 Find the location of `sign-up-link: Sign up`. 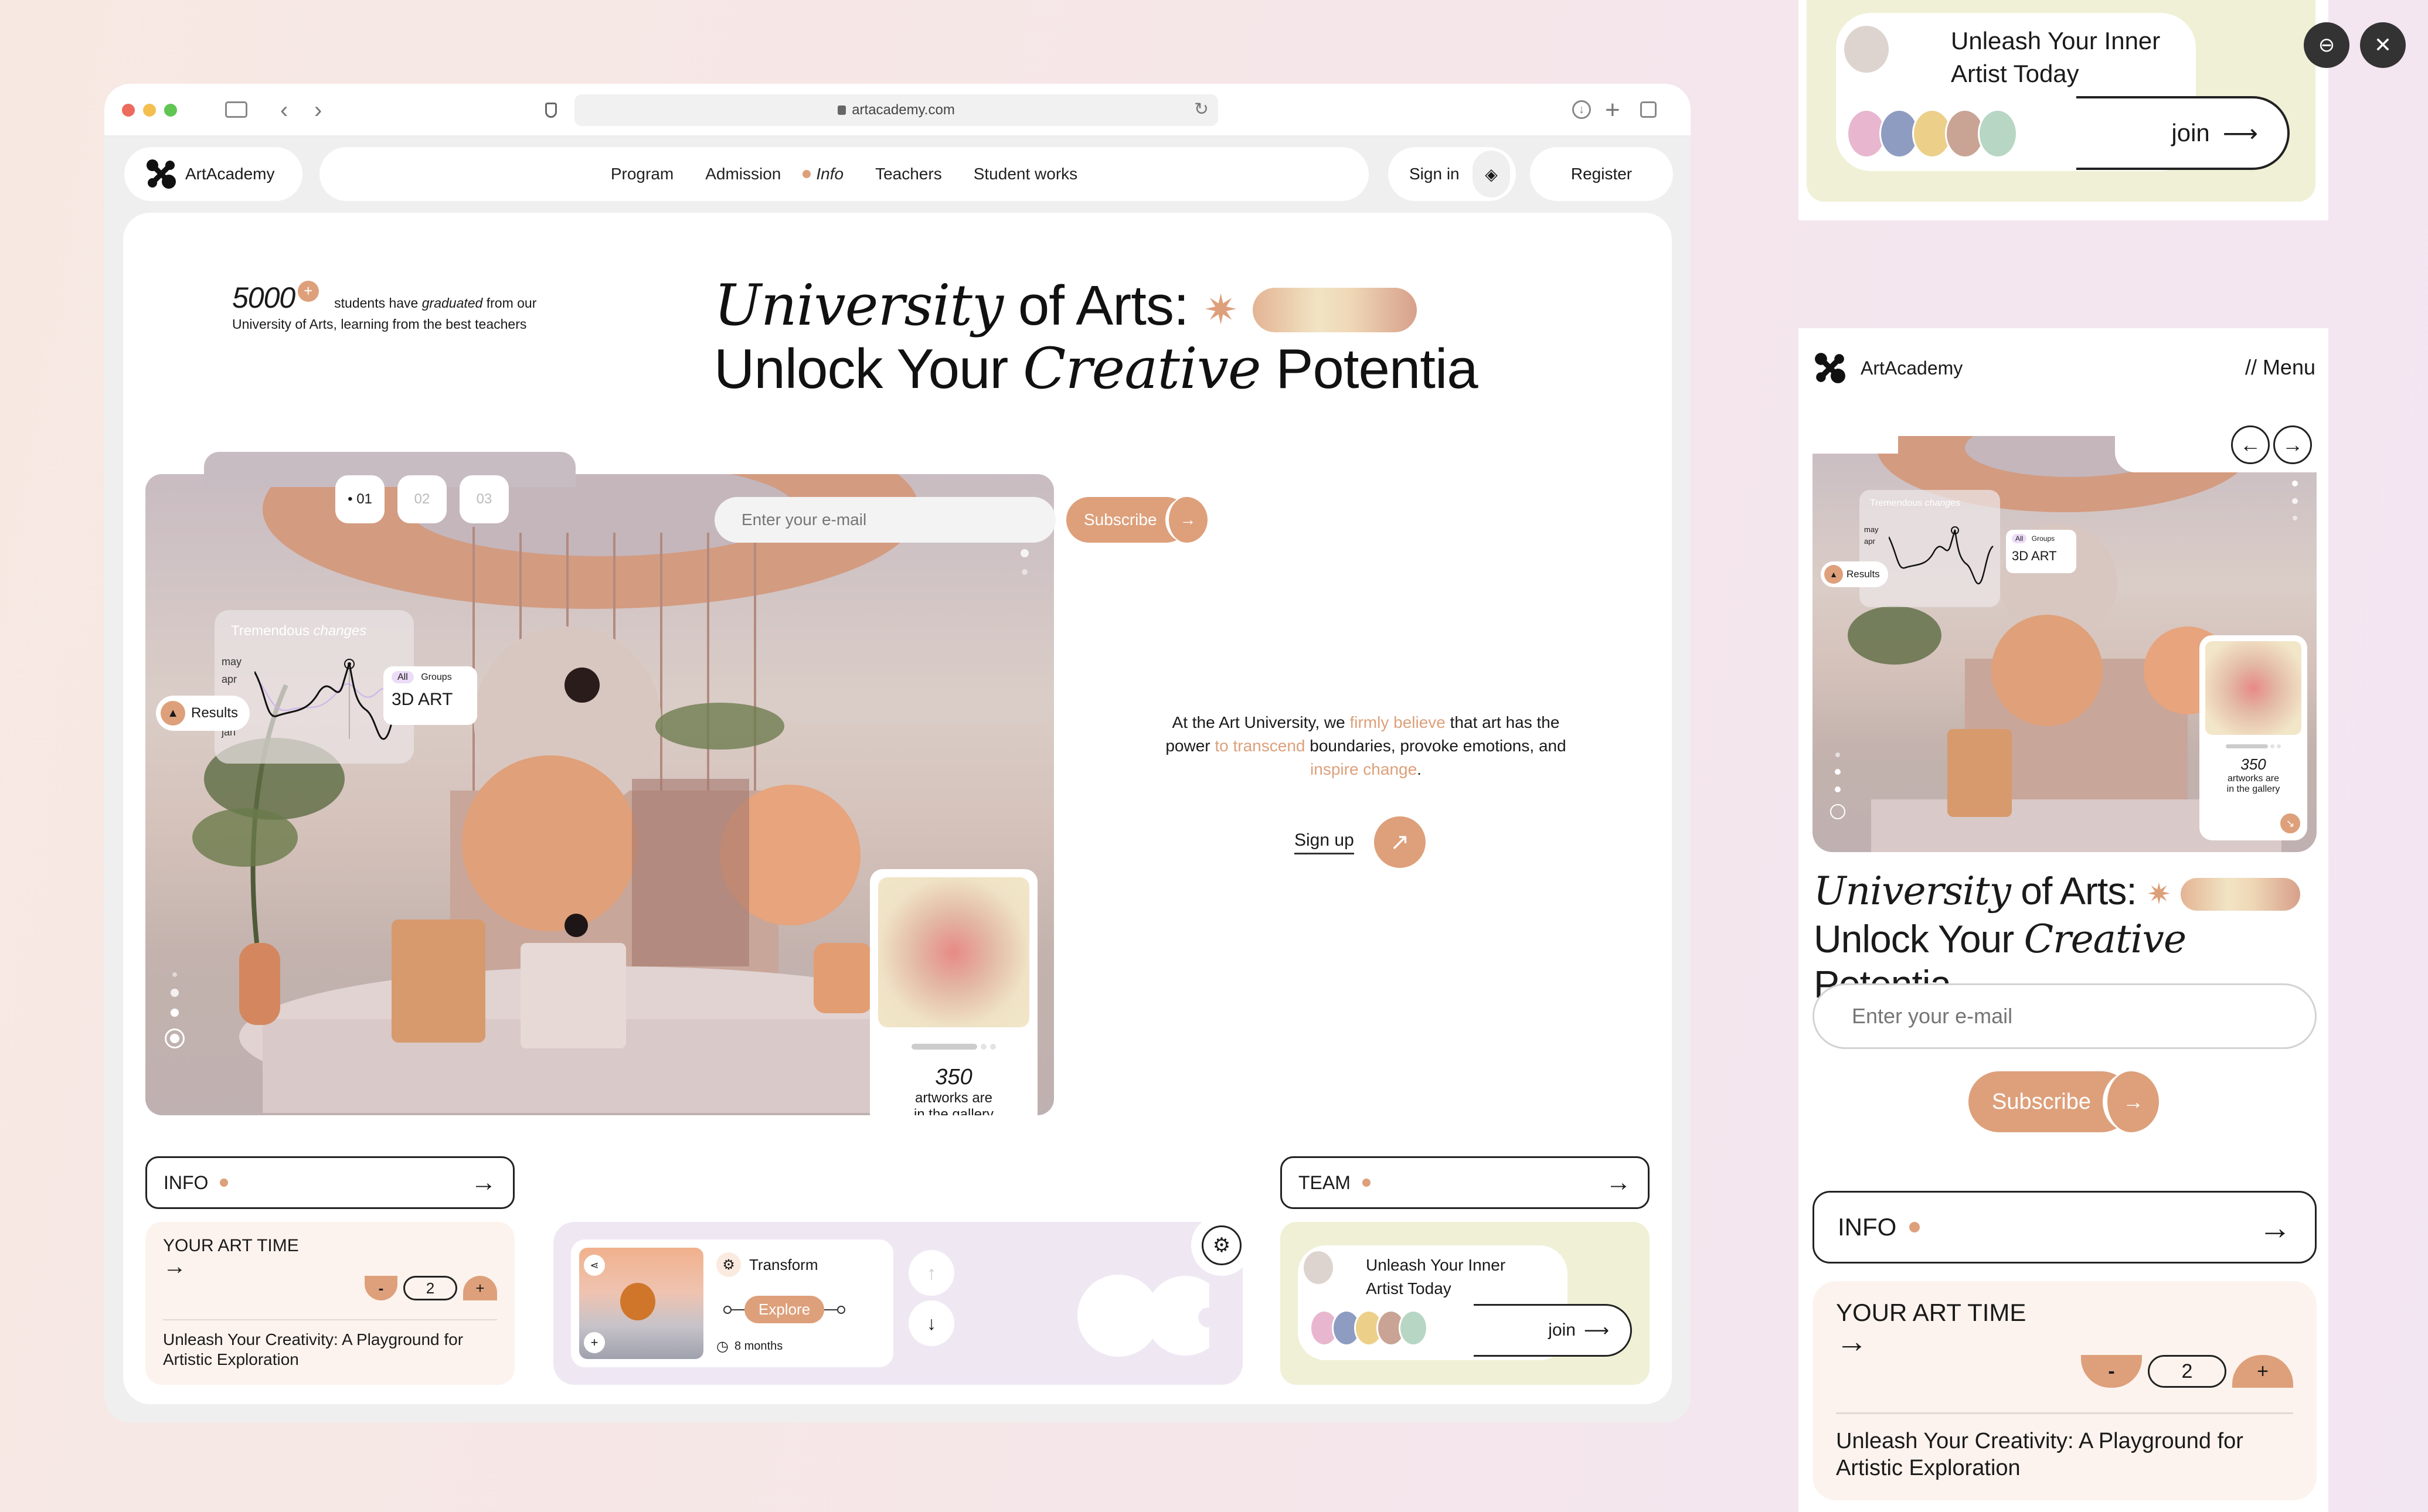

sign-up-link: Sign up is located at coordinates (1324, 842).